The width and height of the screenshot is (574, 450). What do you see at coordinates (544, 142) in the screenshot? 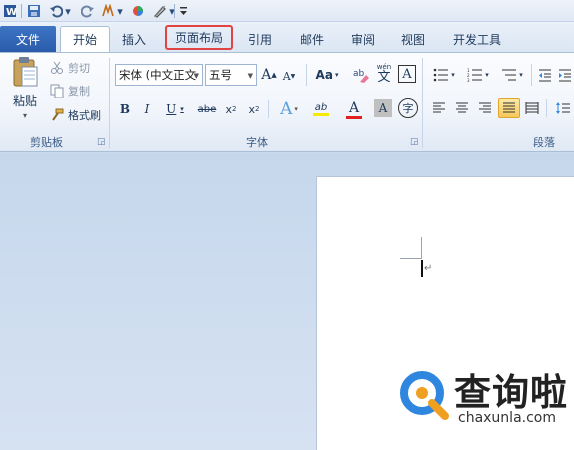
I see `group-label-paragraph: 段落` at bounding box center [544, 142].